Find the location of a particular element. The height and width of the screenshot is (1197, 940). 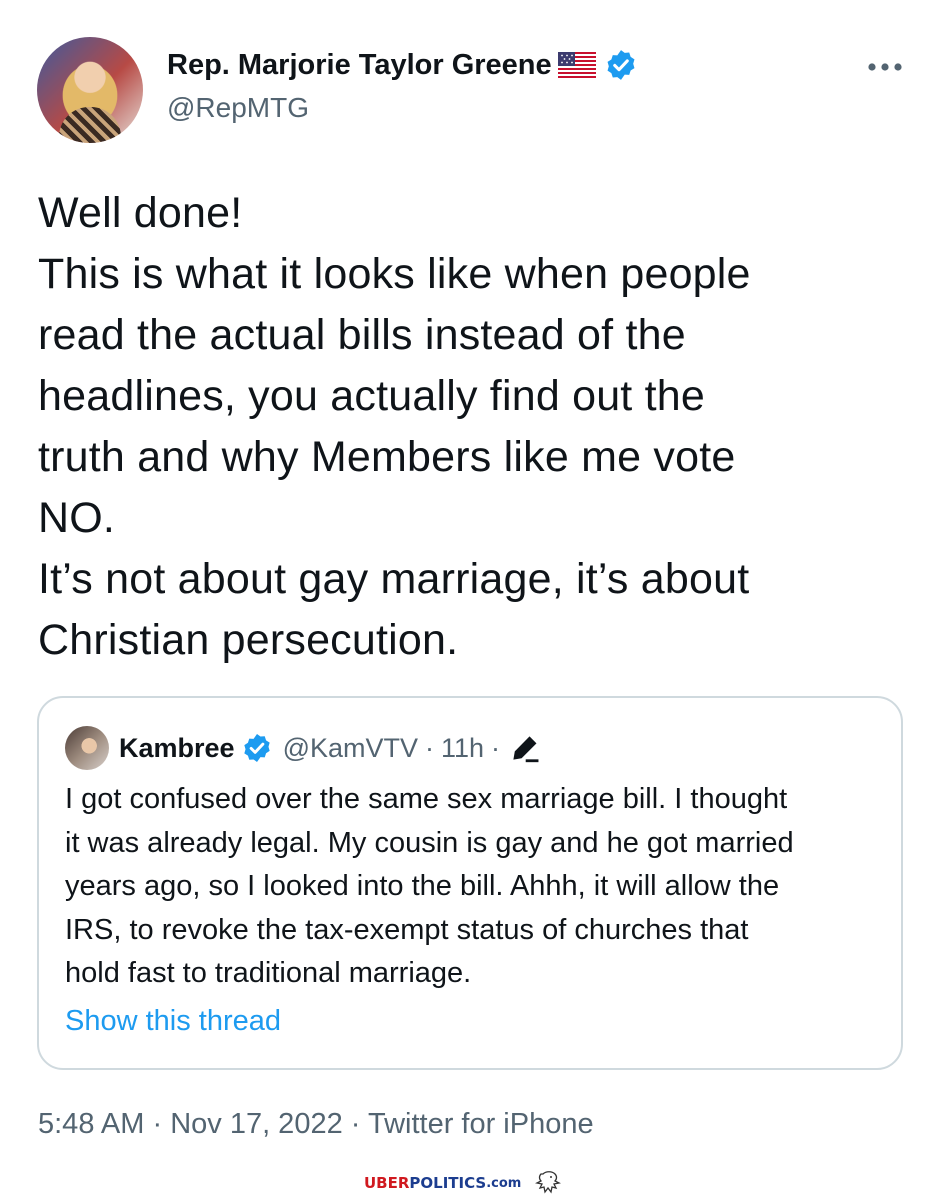

site-watermark: UBER POLITICS .com is located at coordinates (463, 1183).